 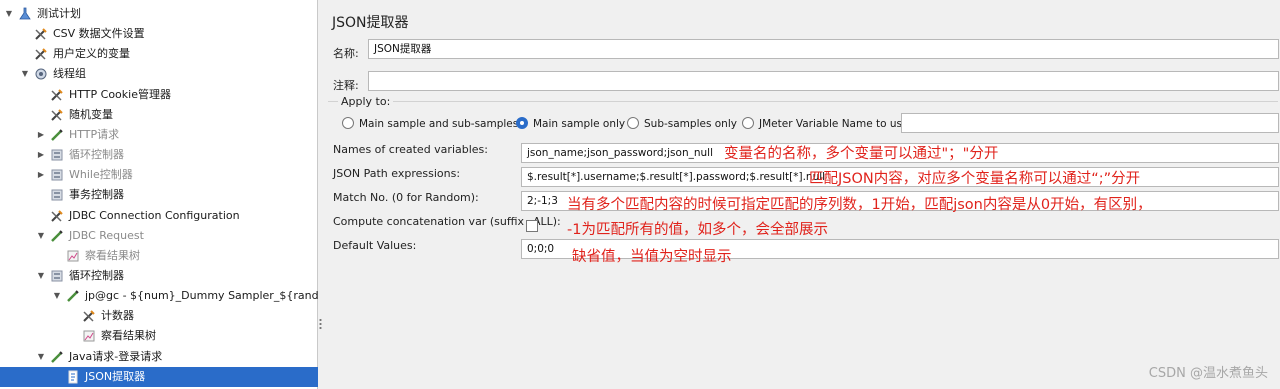 What do you see at coordinates (159, 115) in the screenshot?
I see `tree-node: 随机变量` at bounding box center [159, 115].